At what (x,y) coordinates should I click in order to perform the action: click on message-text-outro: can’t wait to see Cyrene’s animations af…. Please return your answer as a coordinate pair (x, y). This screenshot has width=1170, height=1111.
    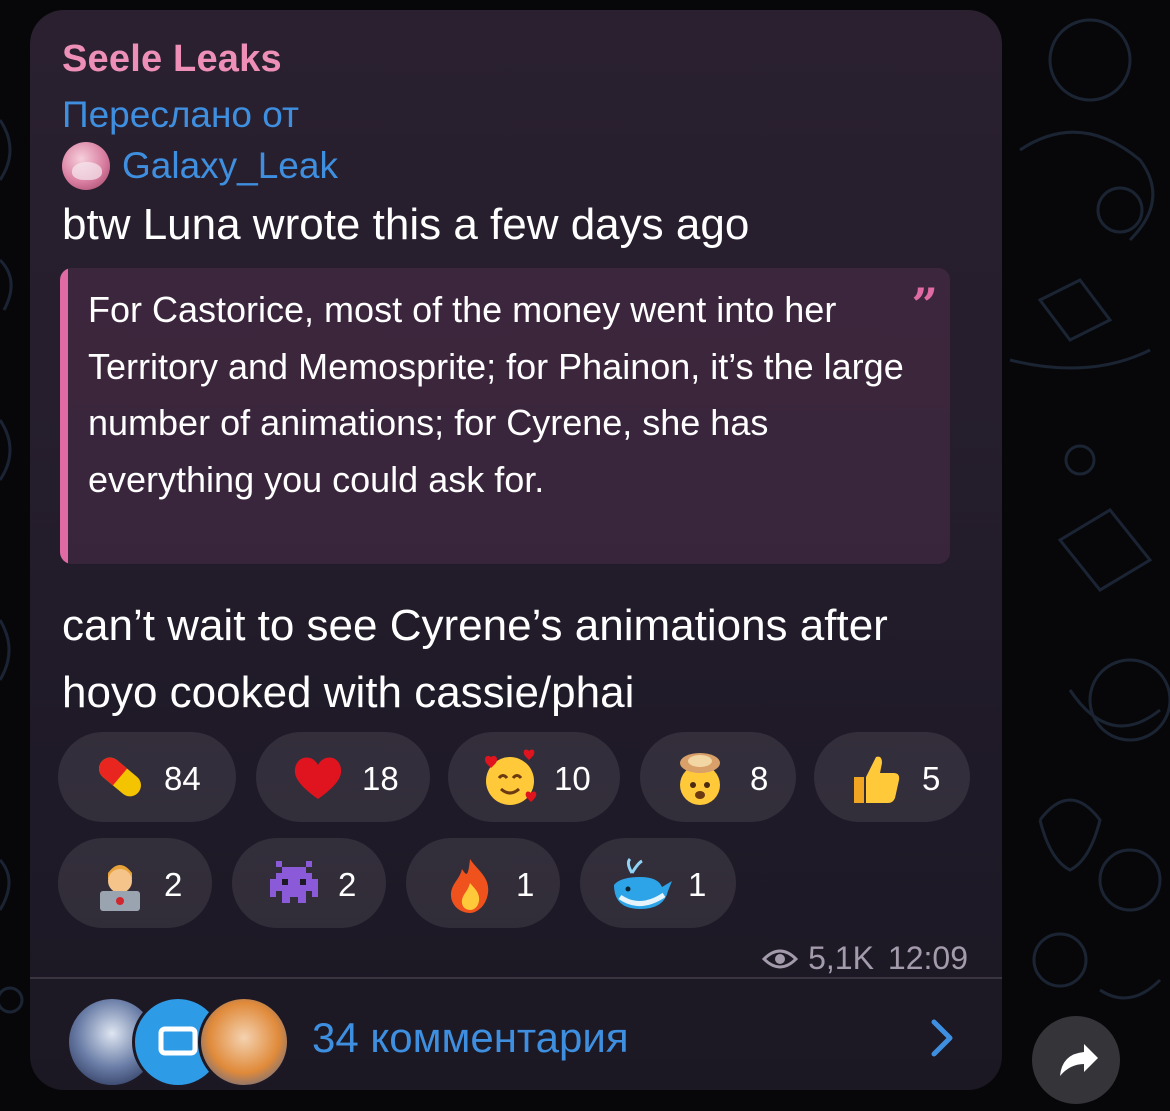
    Looking at the image, I should click on (475, 659).